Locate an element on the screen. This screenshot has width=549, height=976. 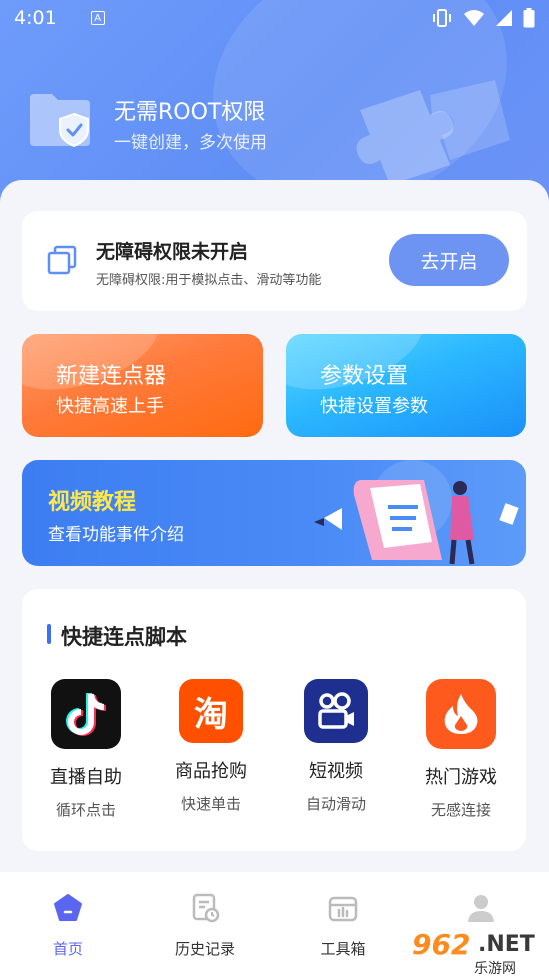
tab-history: 历史记录 is located at coordinates (205, 925).